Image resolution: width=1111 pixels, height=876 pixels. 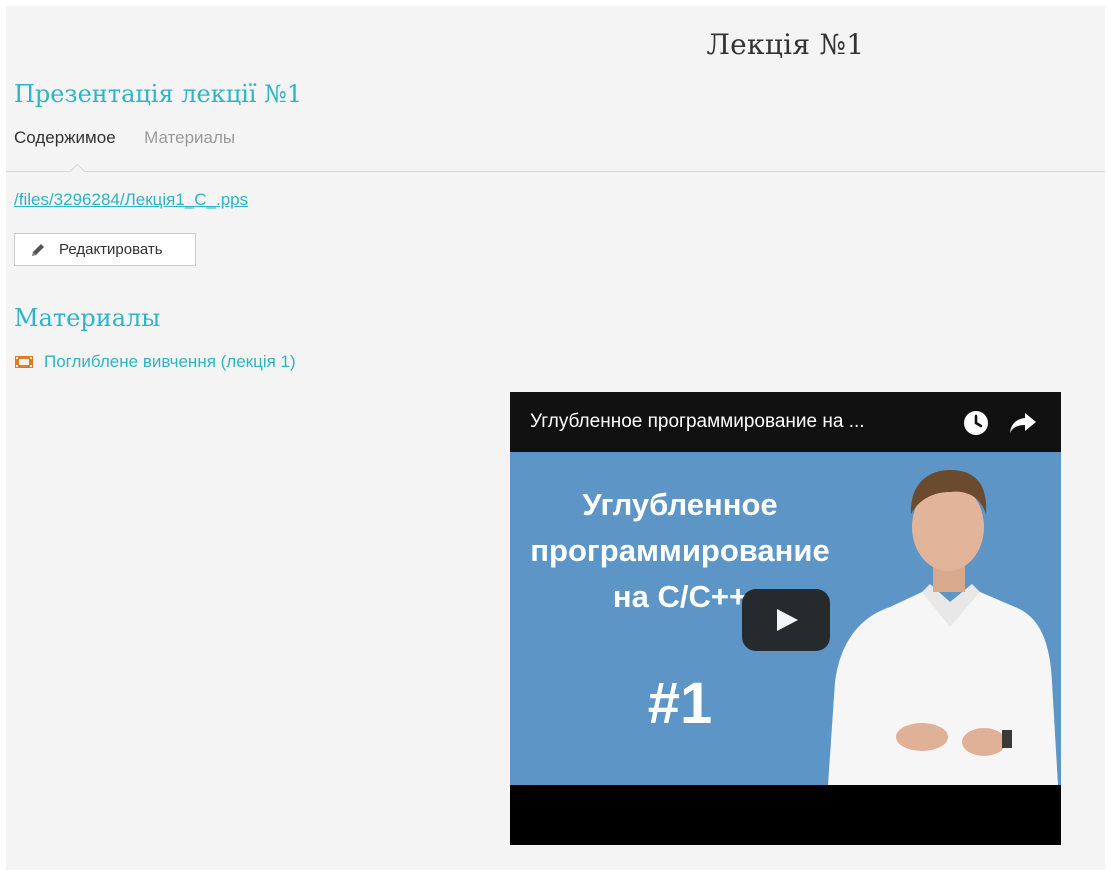 What do you see at coordinates (38, 249) in the screenshot?
I see `pencil-icon` at bounding box center [38, 249].